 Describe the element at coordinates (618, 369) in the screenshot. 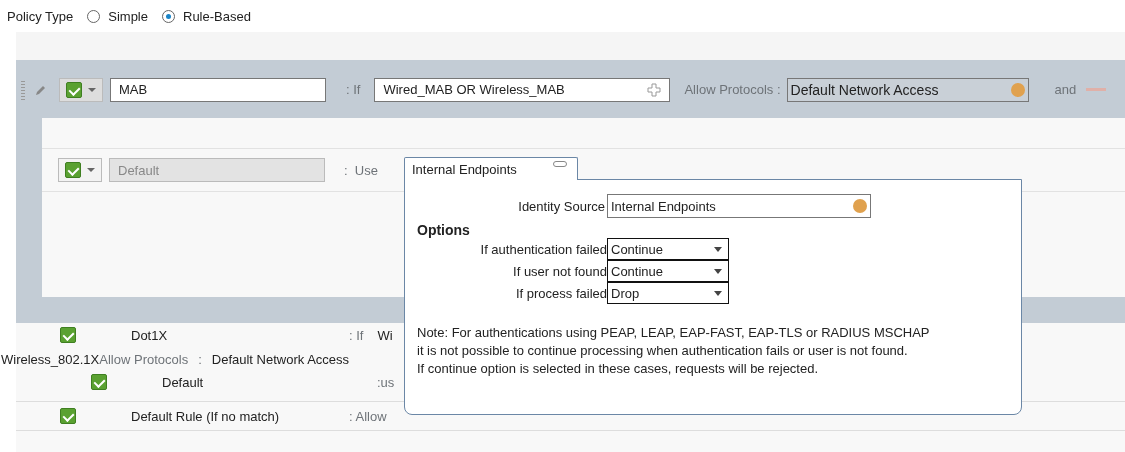

I see `note-text: If continue option is selected in these cases, requests will be rejected.` at that location.